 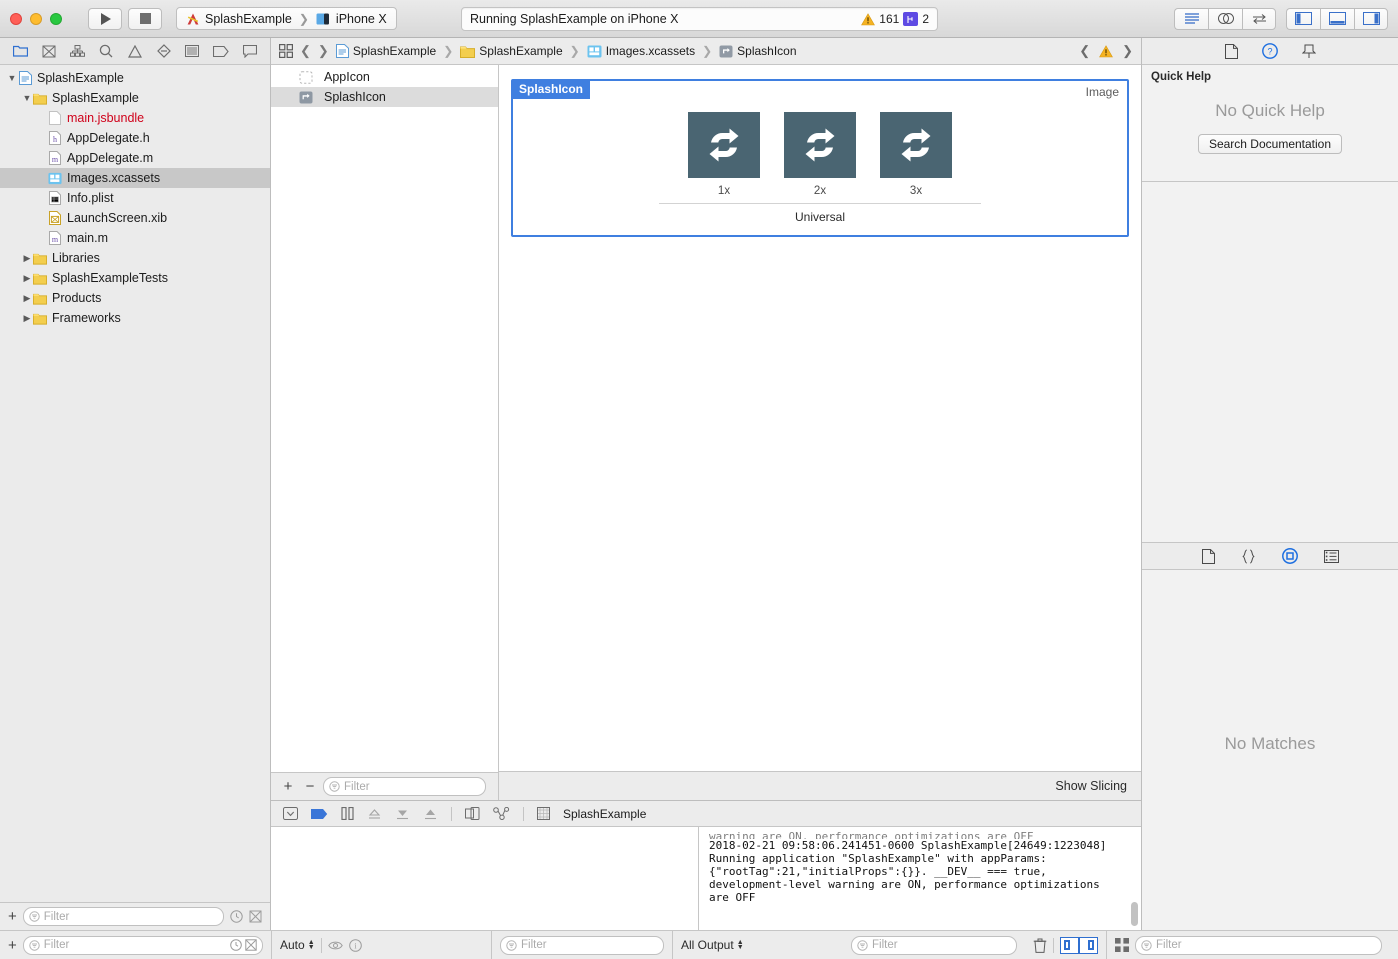 I want to click on stop-button, so click(x=145, y=18).